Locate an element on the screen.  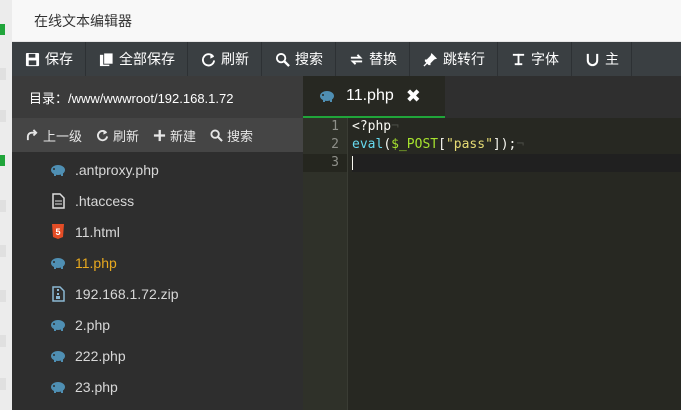
save-button: 保存 is located at coordinates (49, 59).